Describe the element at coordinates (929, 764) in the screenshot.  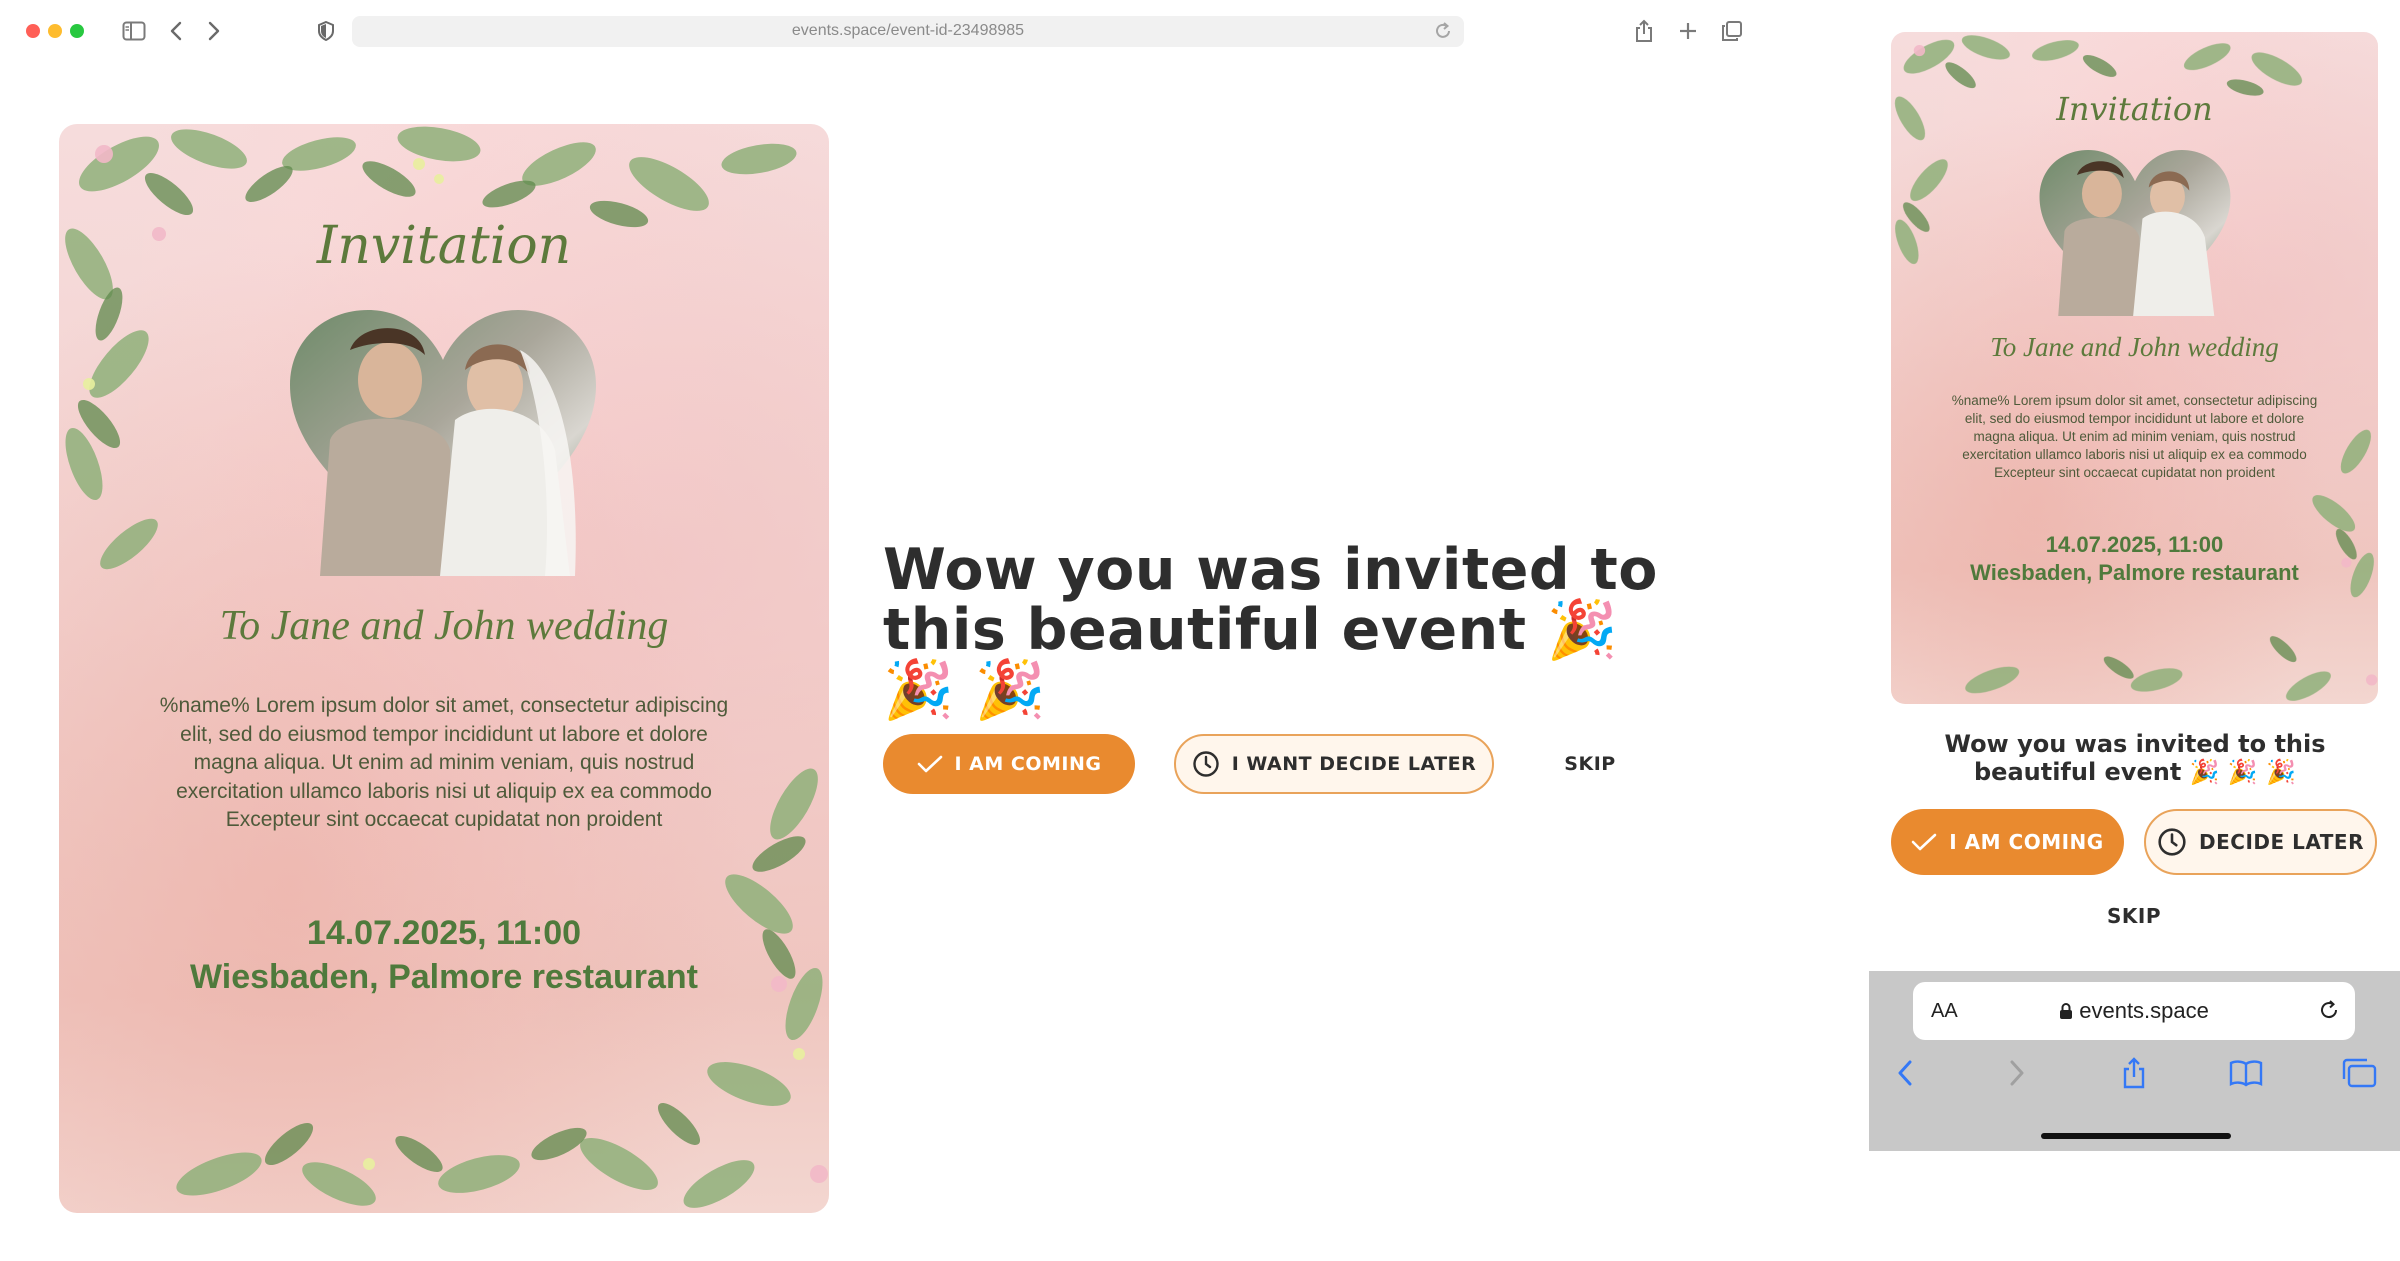
I see `checkmark-icon` at that location.